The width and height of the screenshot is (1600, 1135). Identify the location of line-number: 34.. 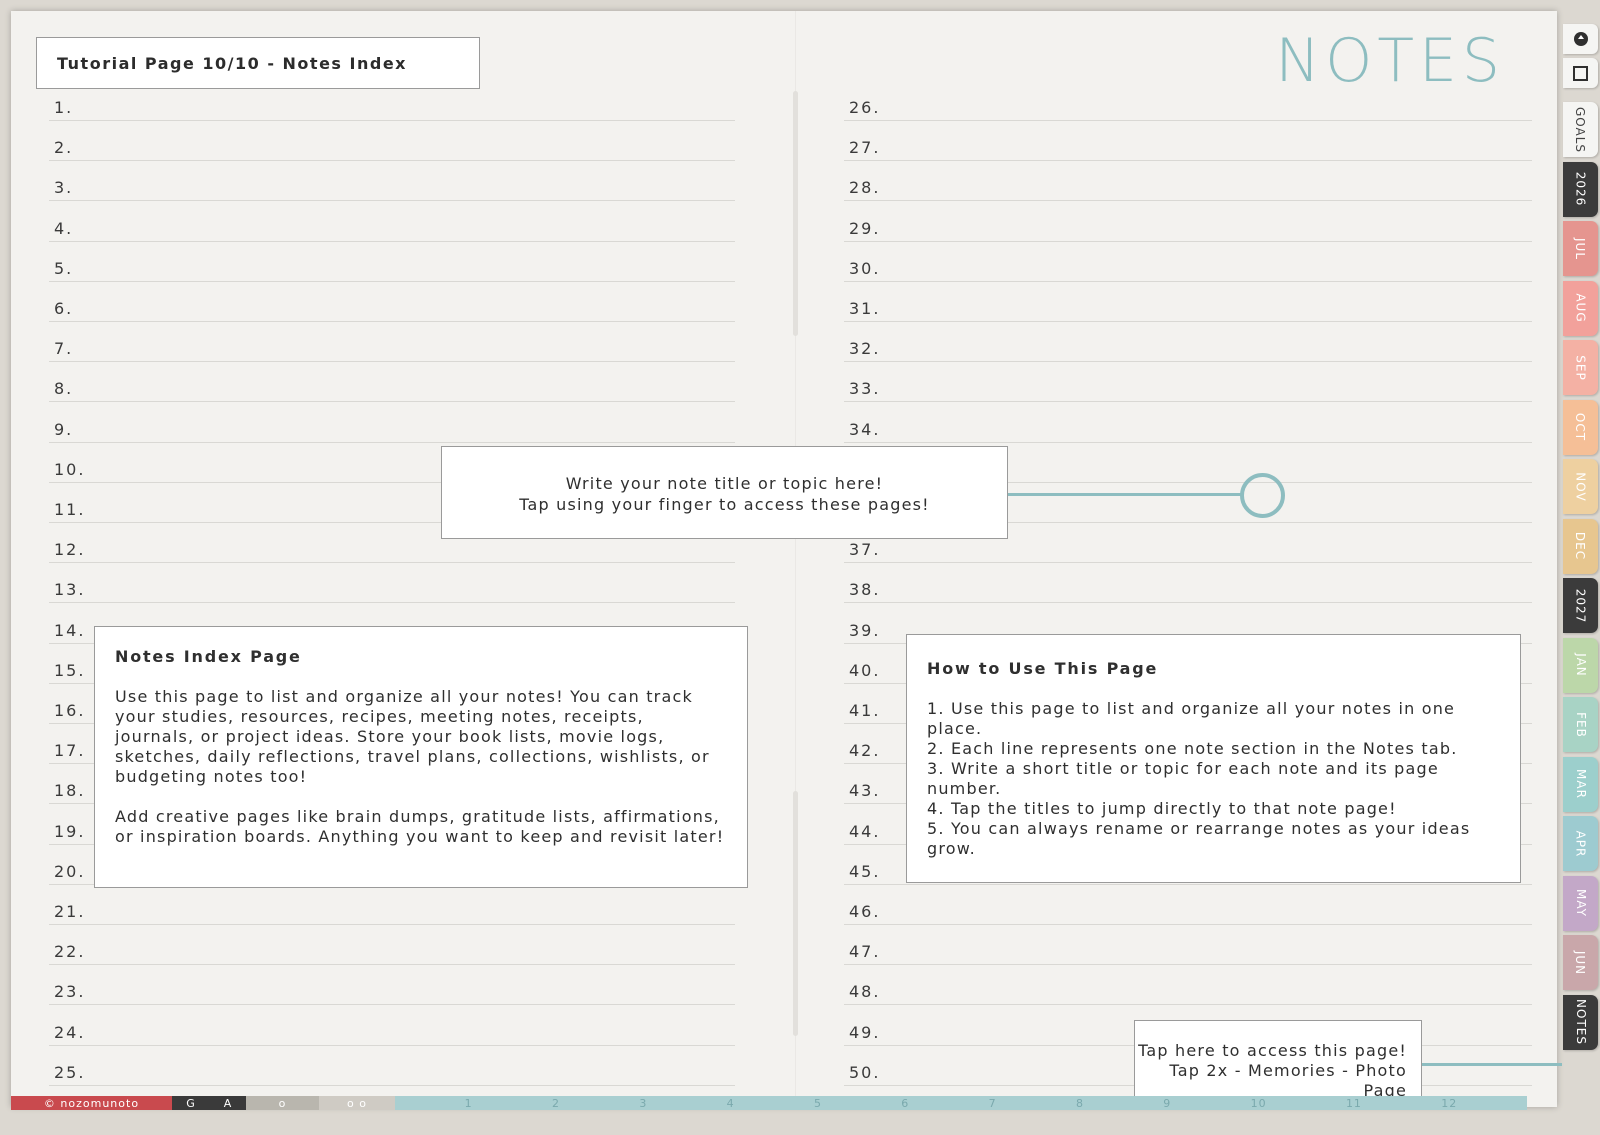
(865, 429).